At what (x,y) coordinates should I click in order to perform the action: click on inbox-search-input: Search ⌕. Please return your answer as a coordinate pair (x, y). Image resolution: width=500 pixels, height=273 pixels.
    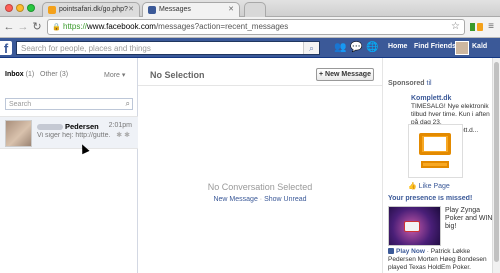
    Looking at the image, I should click on (69, 104).